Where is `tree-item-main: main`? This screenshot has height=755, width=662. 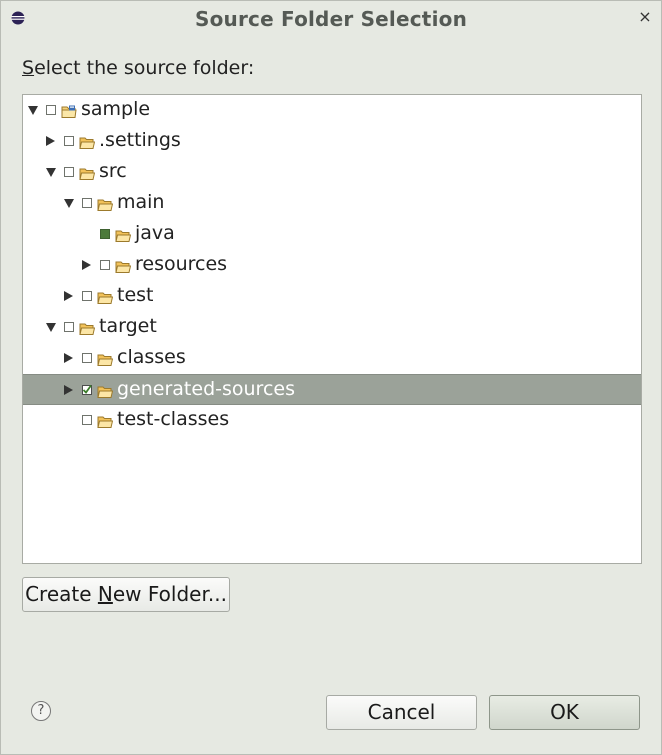
tree-item-main: main is located at coordinates (332, 203).